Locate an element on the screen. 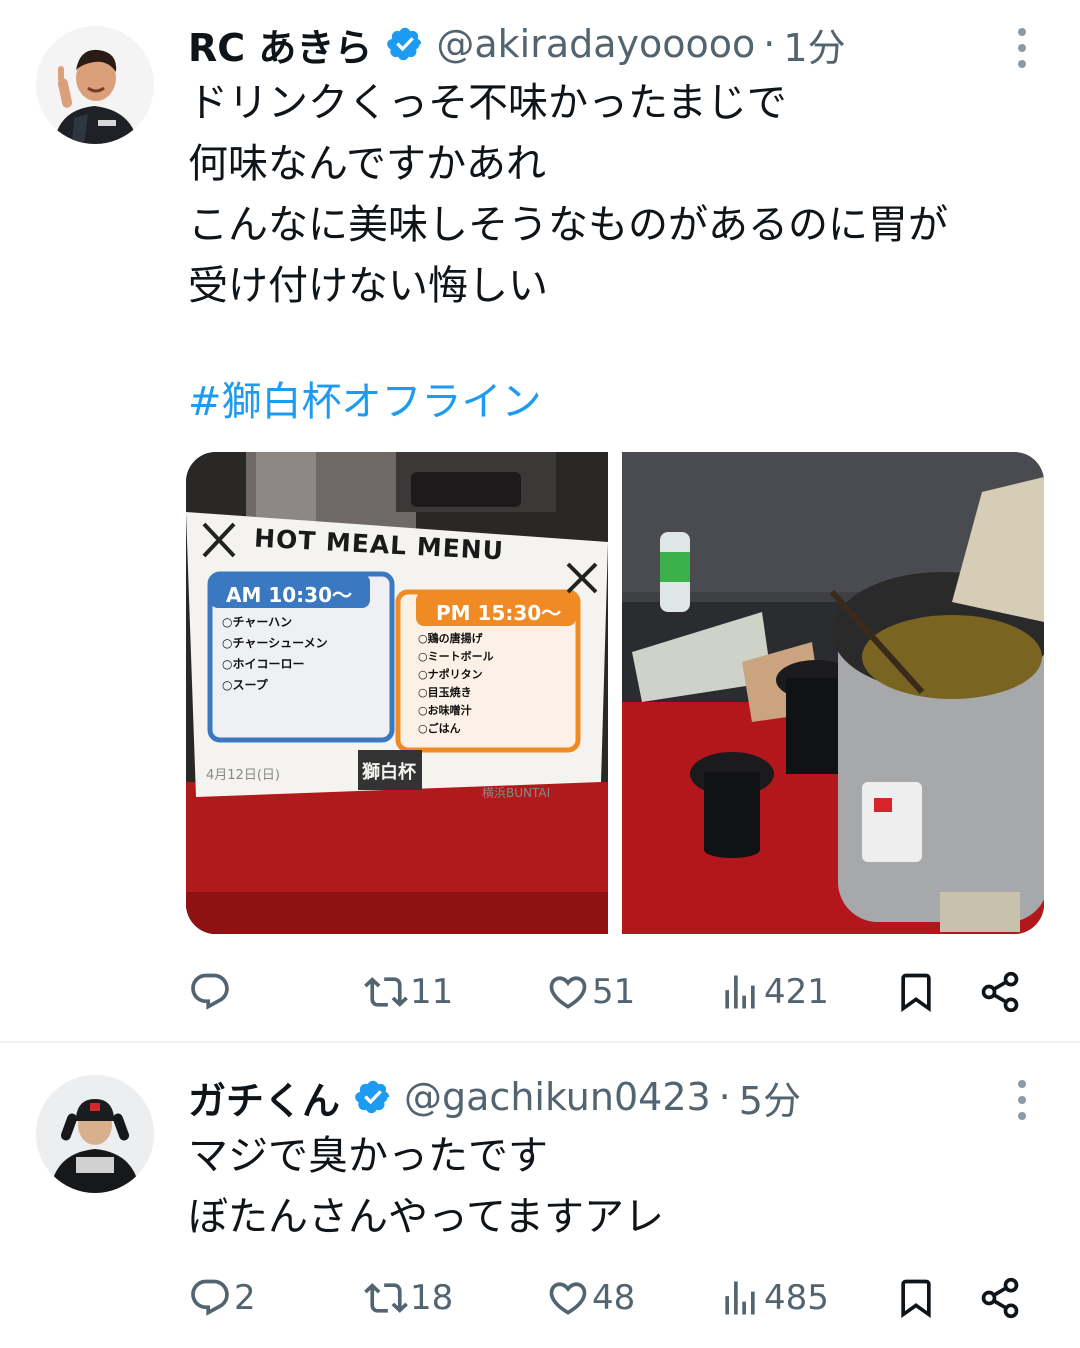  retweet-button: 11 is located at coordinates (408, 992).